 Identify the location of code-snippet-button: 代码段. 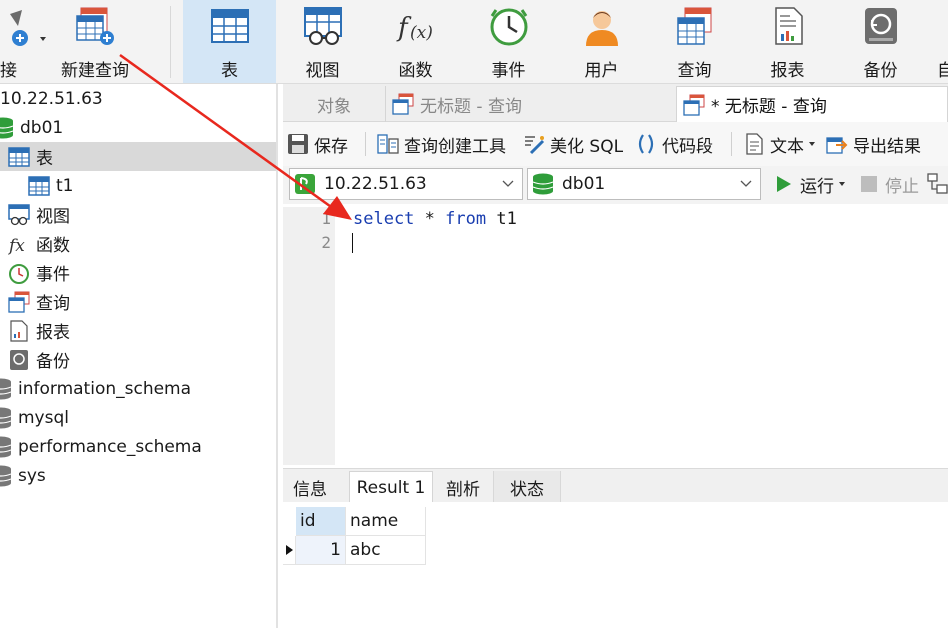
(674, 144).